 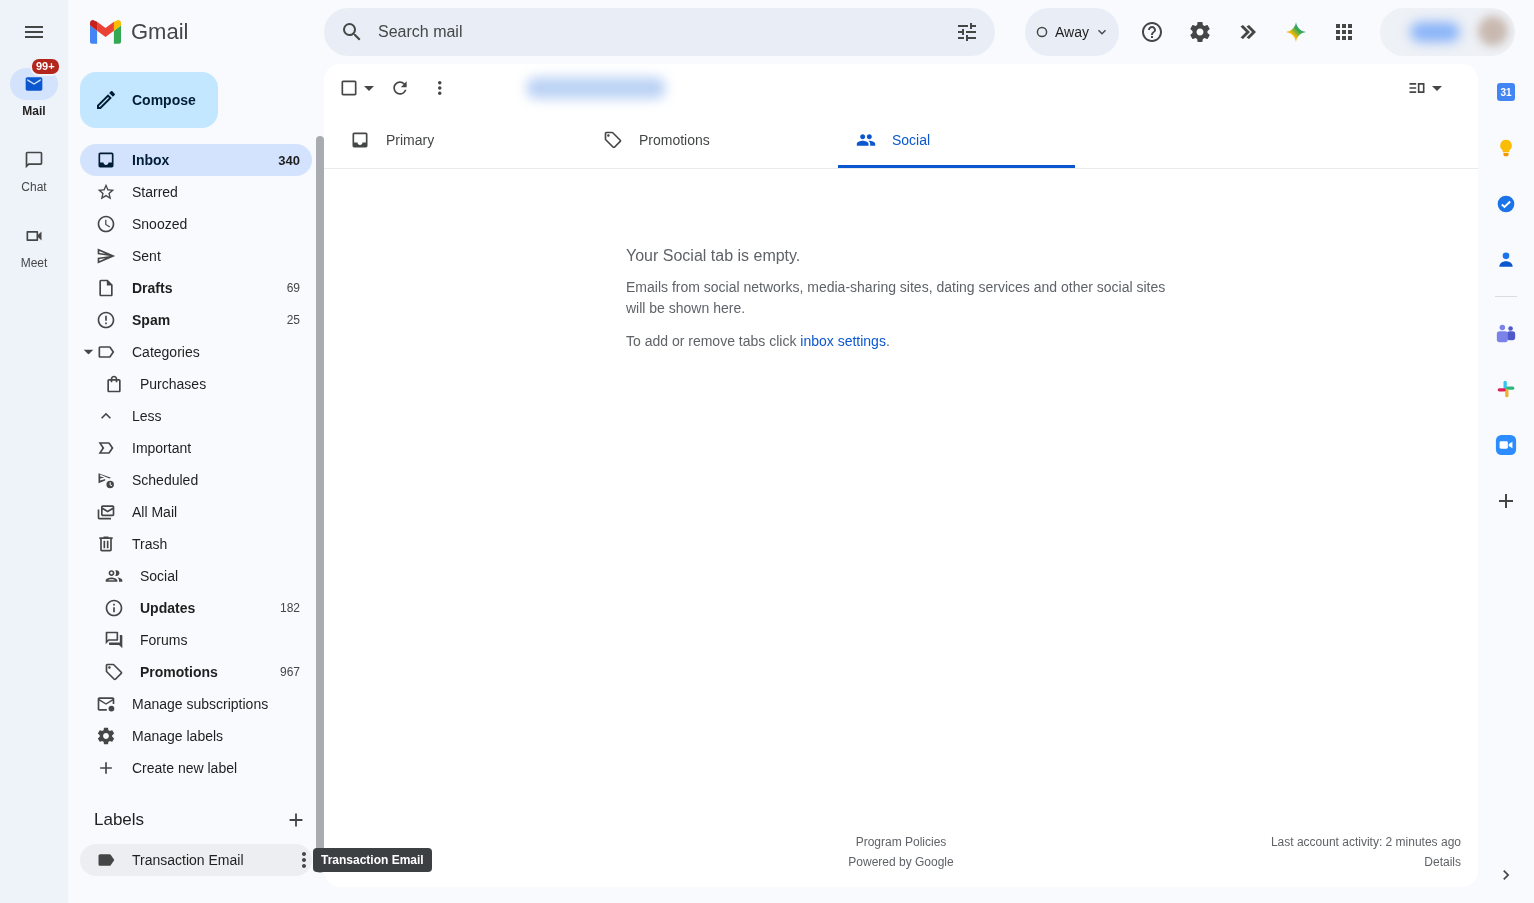 I want to click on compose-button: Compose, so click(x=149, y=100).